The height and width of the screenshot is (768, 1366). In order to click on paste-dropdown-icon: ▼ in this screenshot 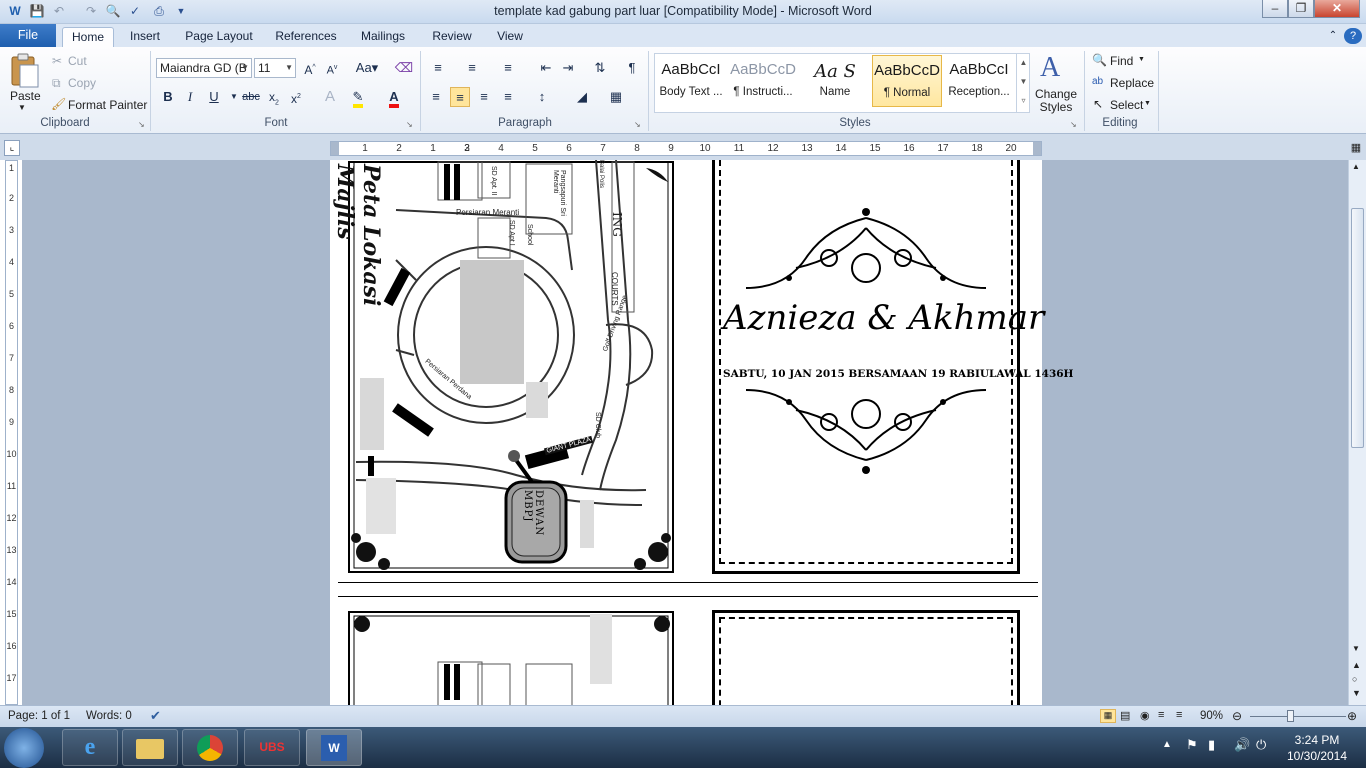, I will do `click(22, 107)`.